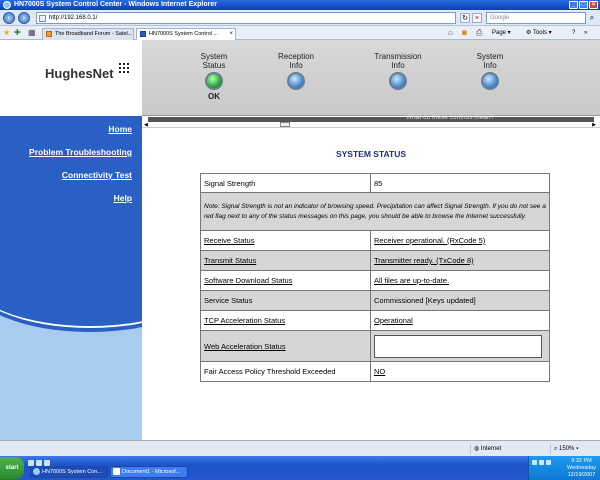 The image size is (600, 480). What do you see at coordinates (124, 68) in the screenshot?
I see `logo-mark-icon` at bounding box center [124, 68].